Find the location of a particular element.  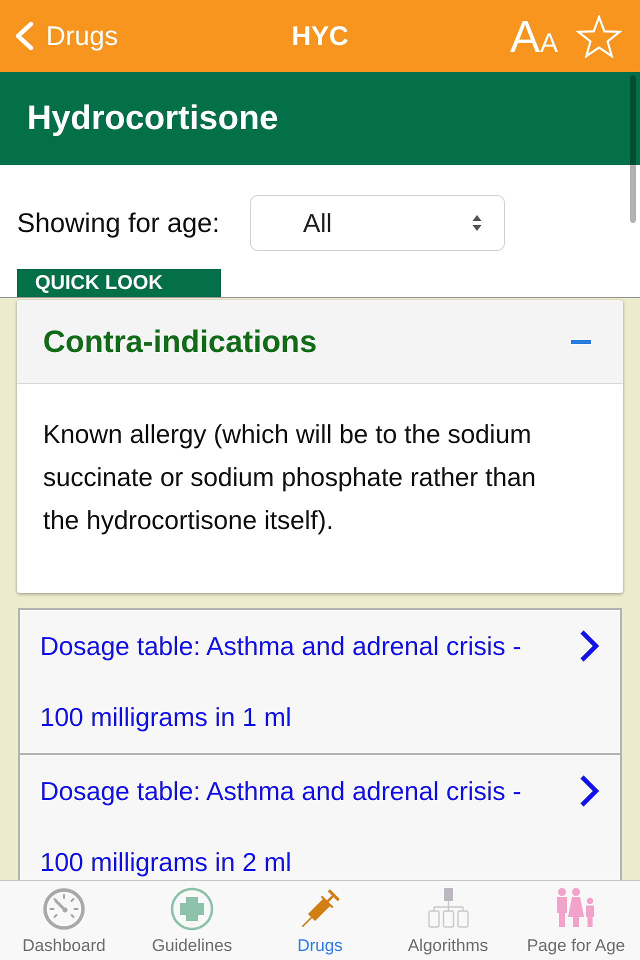

tab-item: Page for Age is located at coordinates (576, 920).